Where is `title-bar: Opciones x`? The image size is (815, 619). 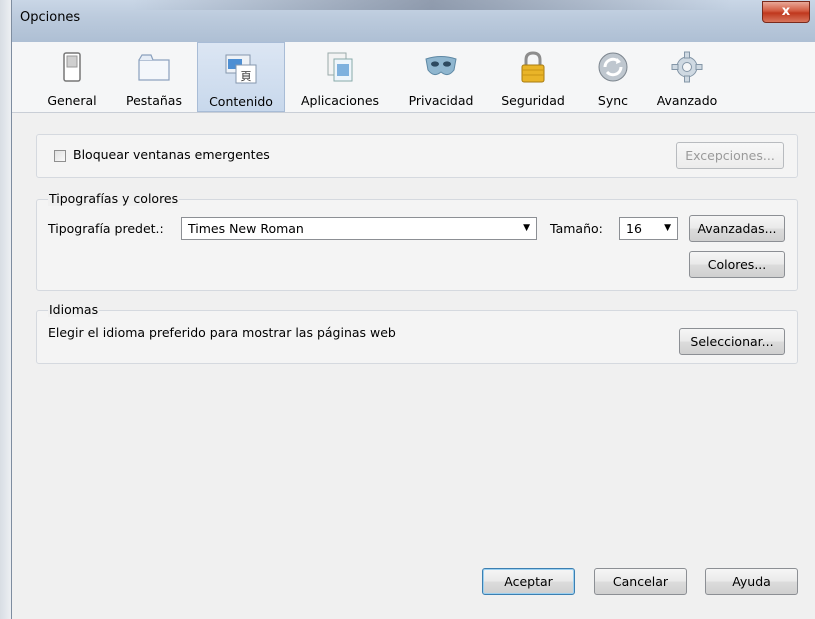 title-bar: Opciones x is located at coordinates (413, 21).